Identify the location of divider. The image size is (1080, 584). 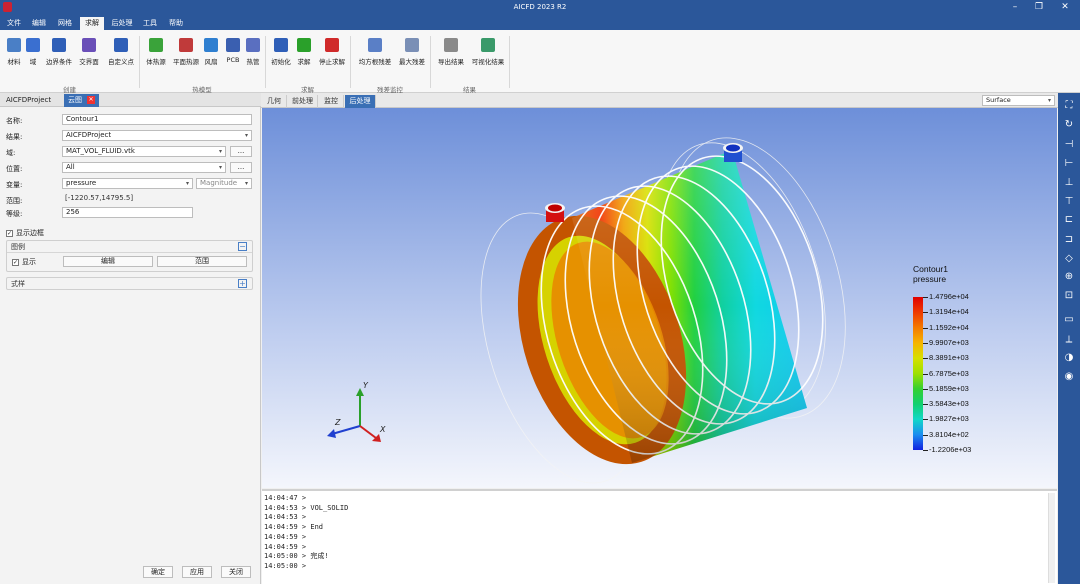
(129, 252).